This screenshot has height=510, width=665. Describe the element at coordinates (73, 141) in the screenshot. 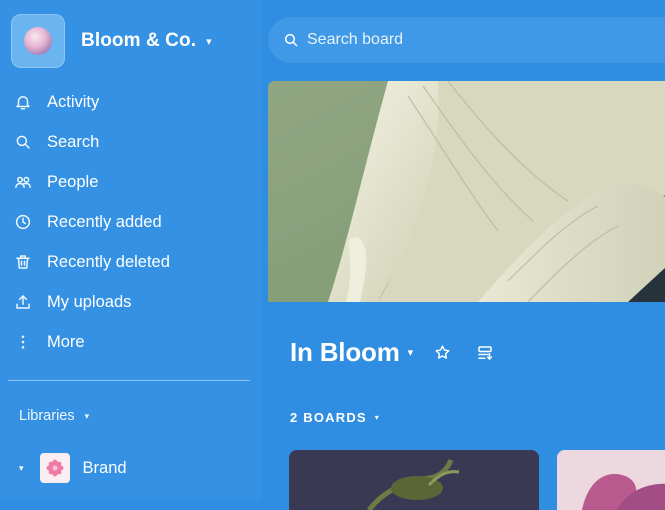

I see `sidebar-item-label: Search` at that location.